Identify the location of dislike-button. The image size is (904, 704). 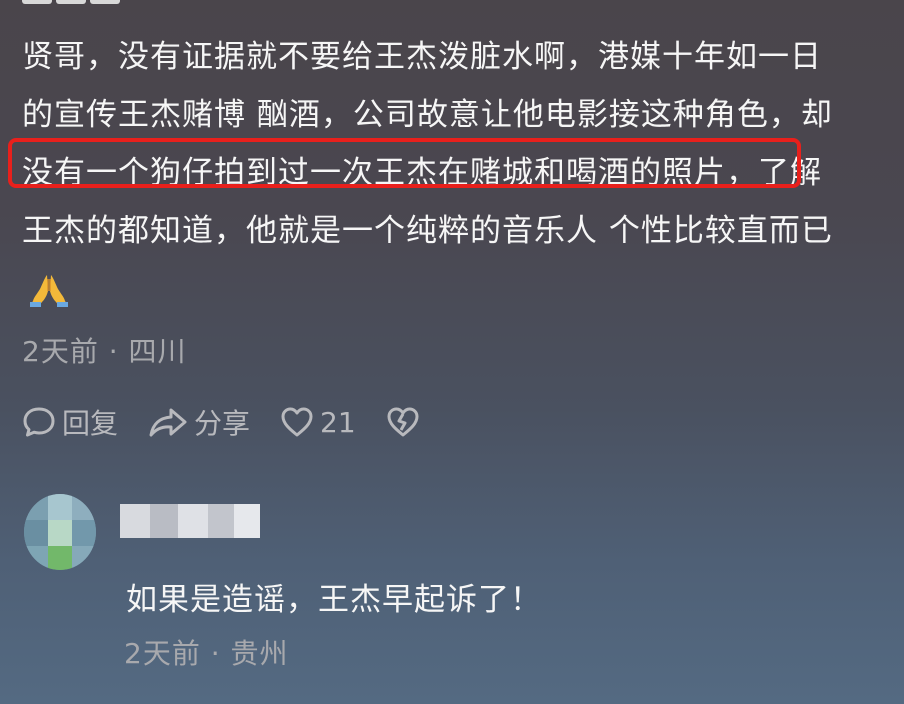
(403, 422).